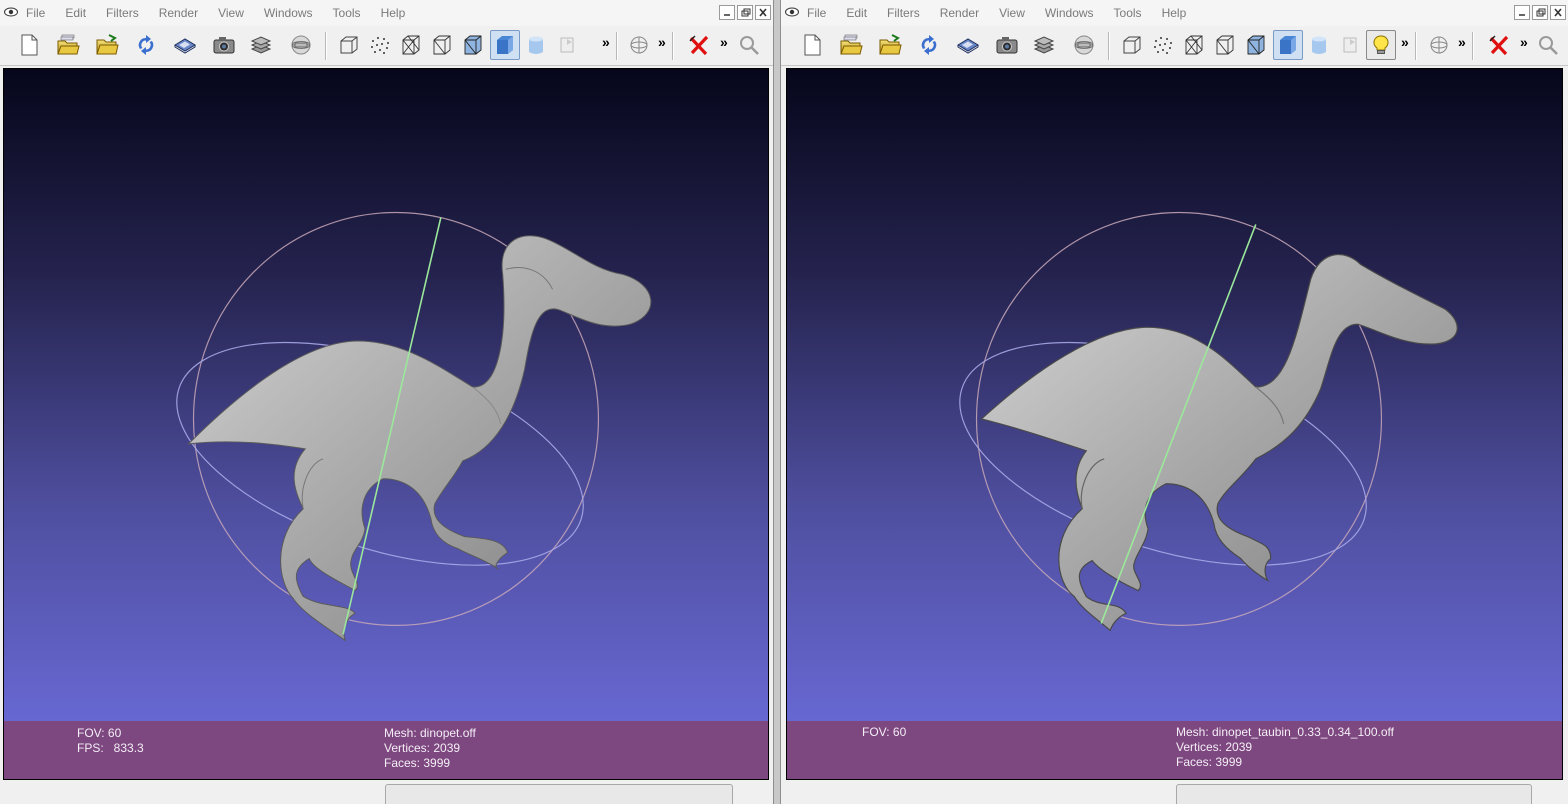  I want to click on fps-label: FPS: 833.3, so click(110, 748).